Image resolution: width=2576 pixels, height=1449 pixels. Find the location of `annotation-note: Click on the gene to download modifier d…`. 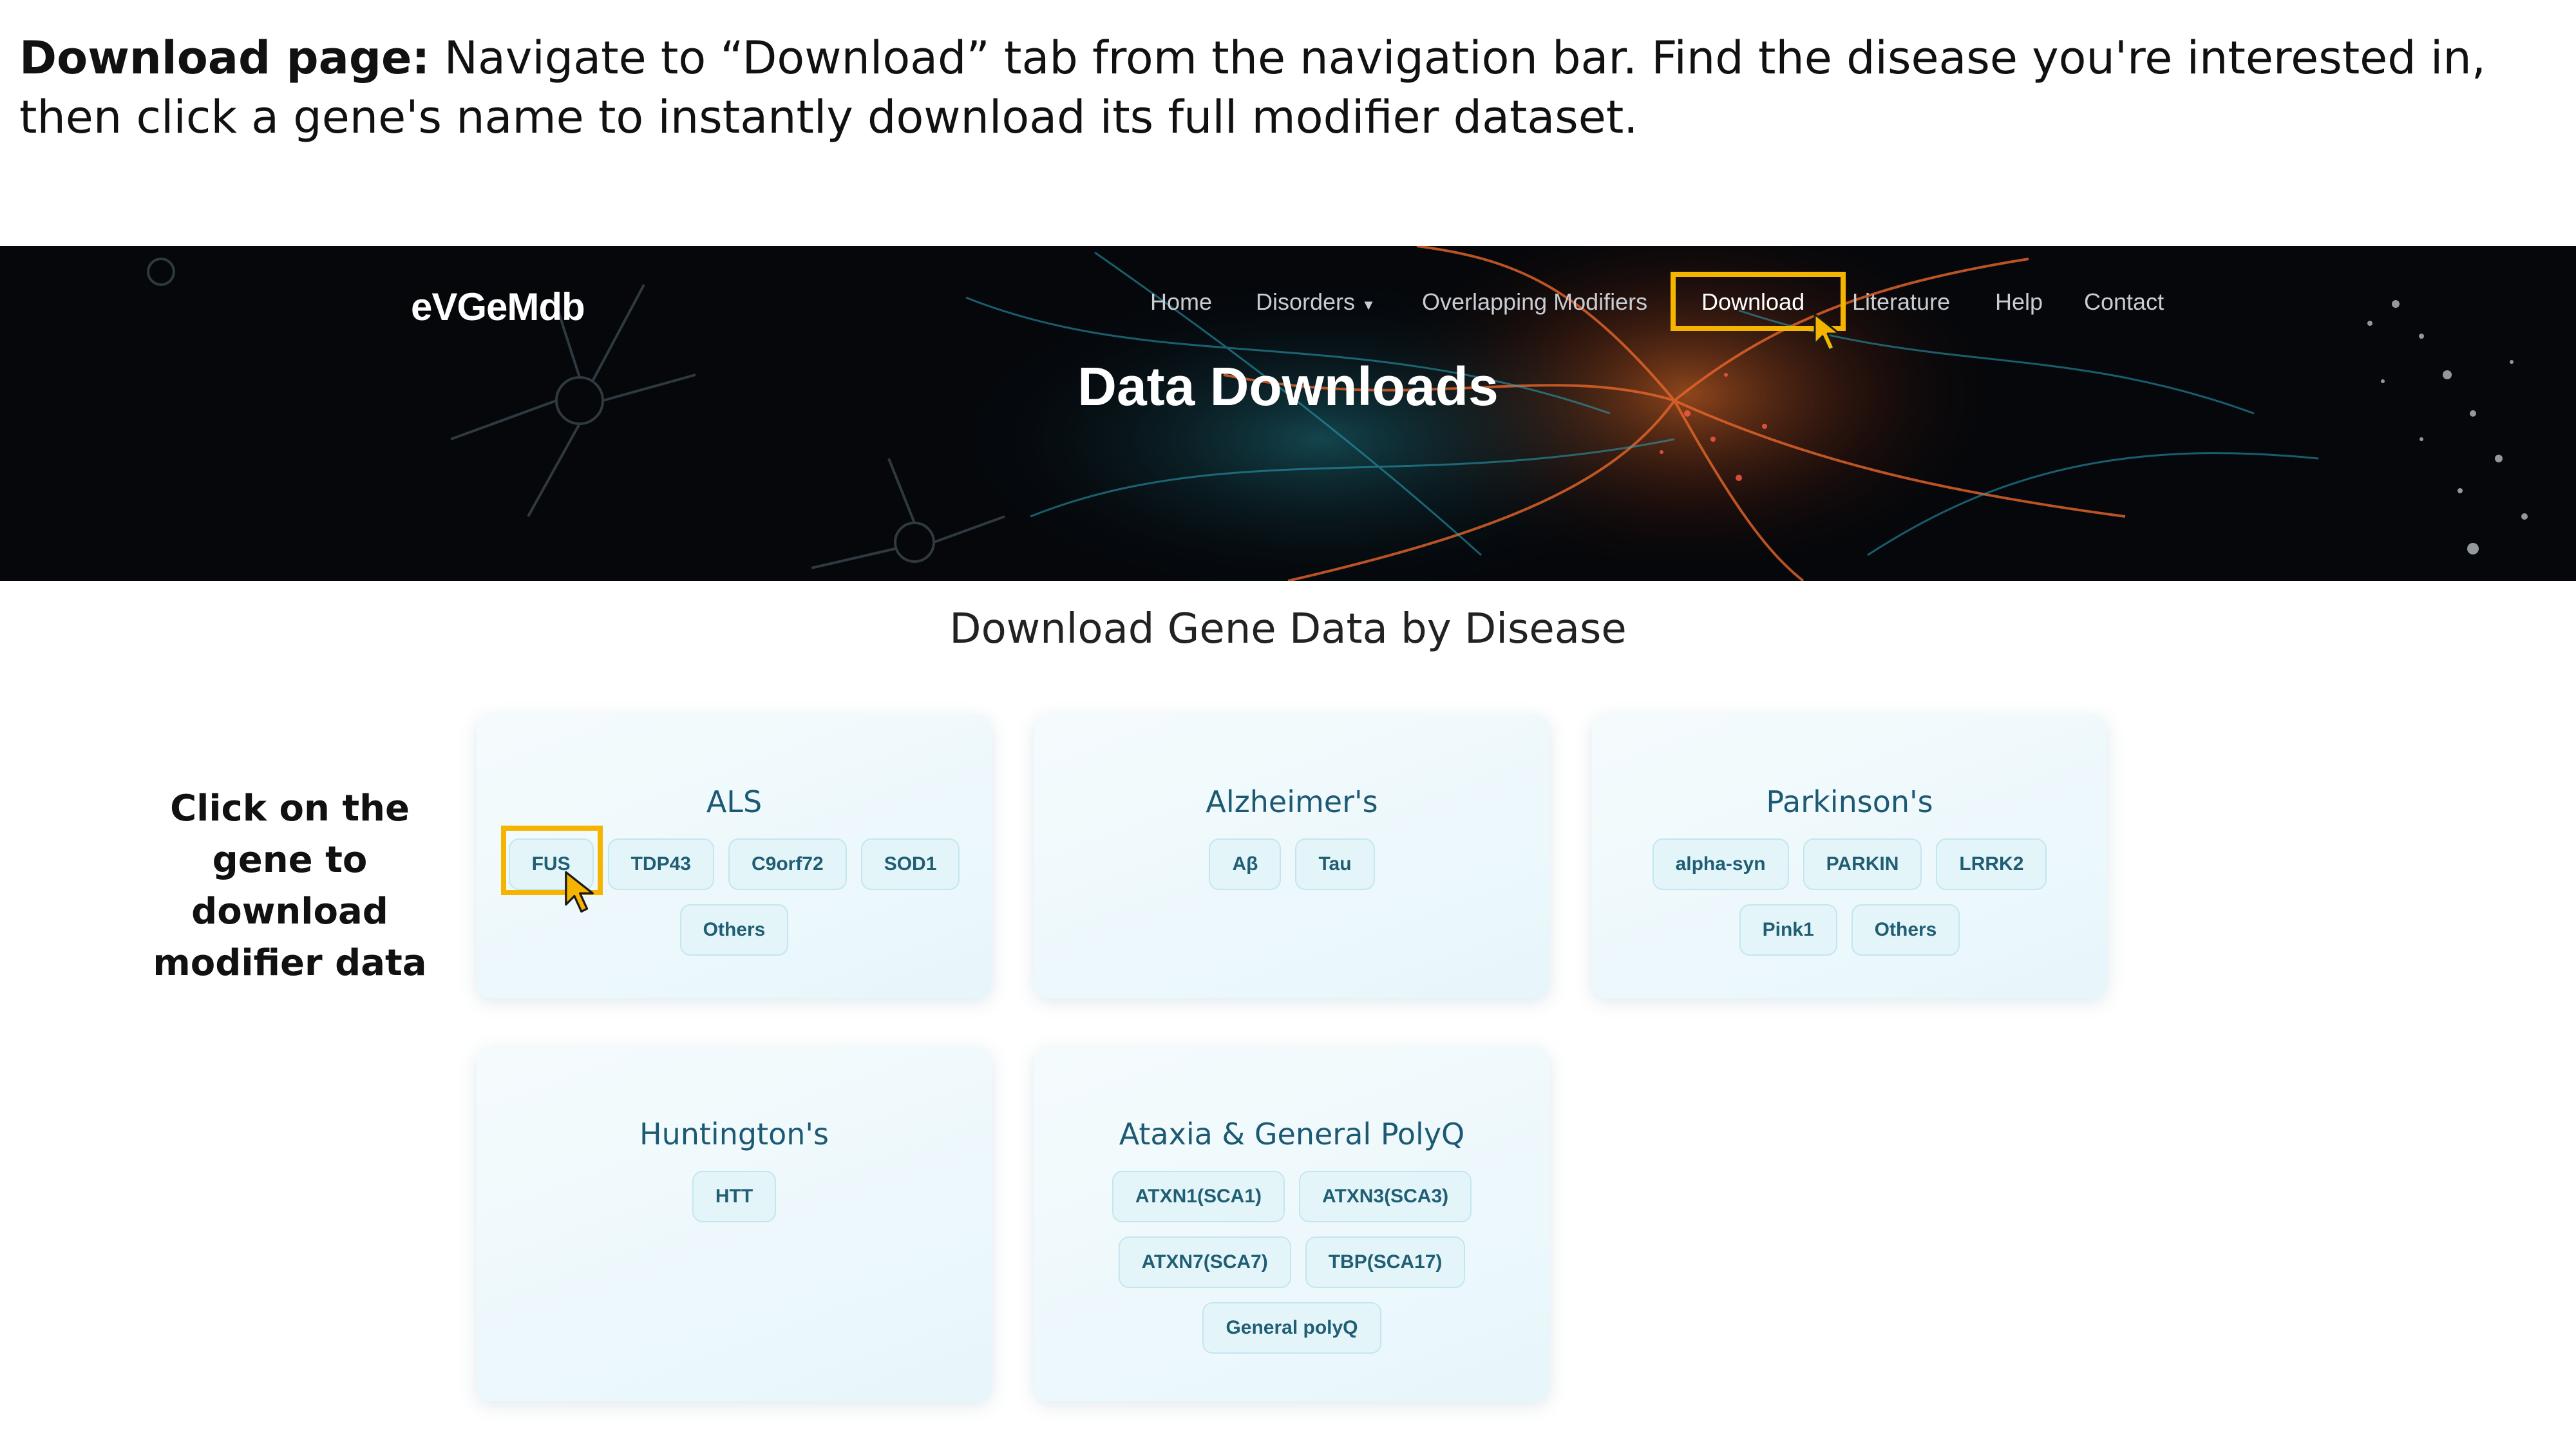

annotation-note: Click on the gene to download modifier d… is located at coordinates (290, 886).